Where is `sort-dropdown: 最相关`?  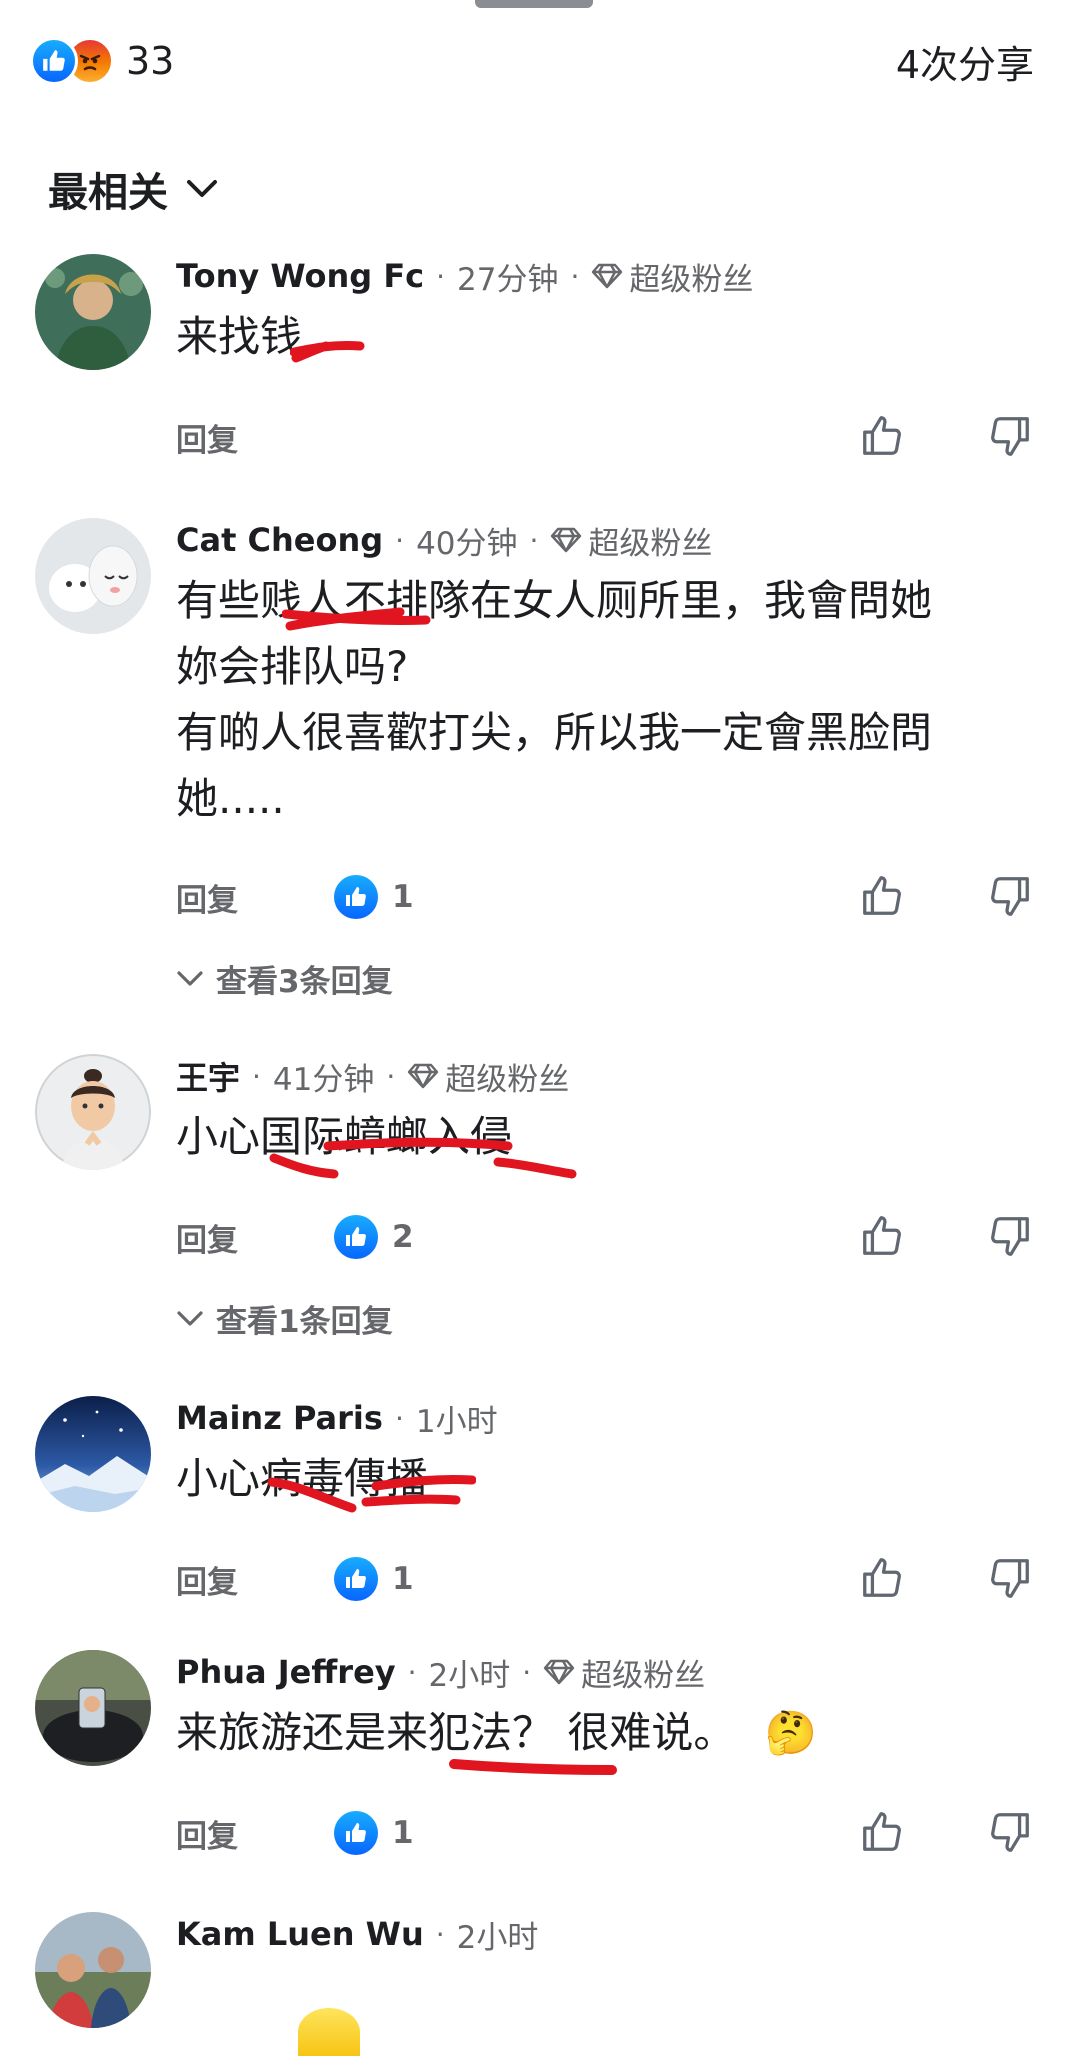 sort-dropdown: 最相关 is located at coordinates (133, 189).